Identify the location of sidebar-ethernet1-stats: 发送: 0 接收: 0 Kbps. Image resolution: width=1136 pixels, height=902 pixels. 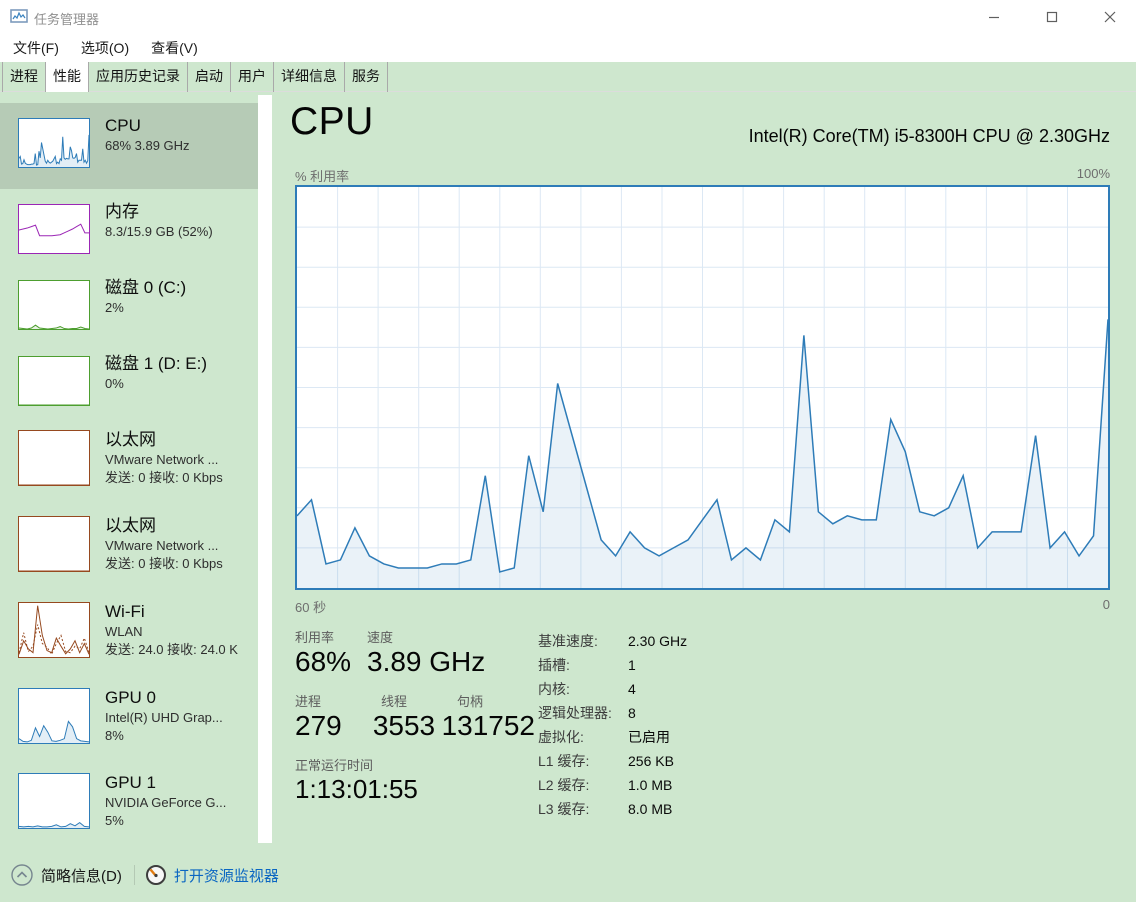
(164, 477).